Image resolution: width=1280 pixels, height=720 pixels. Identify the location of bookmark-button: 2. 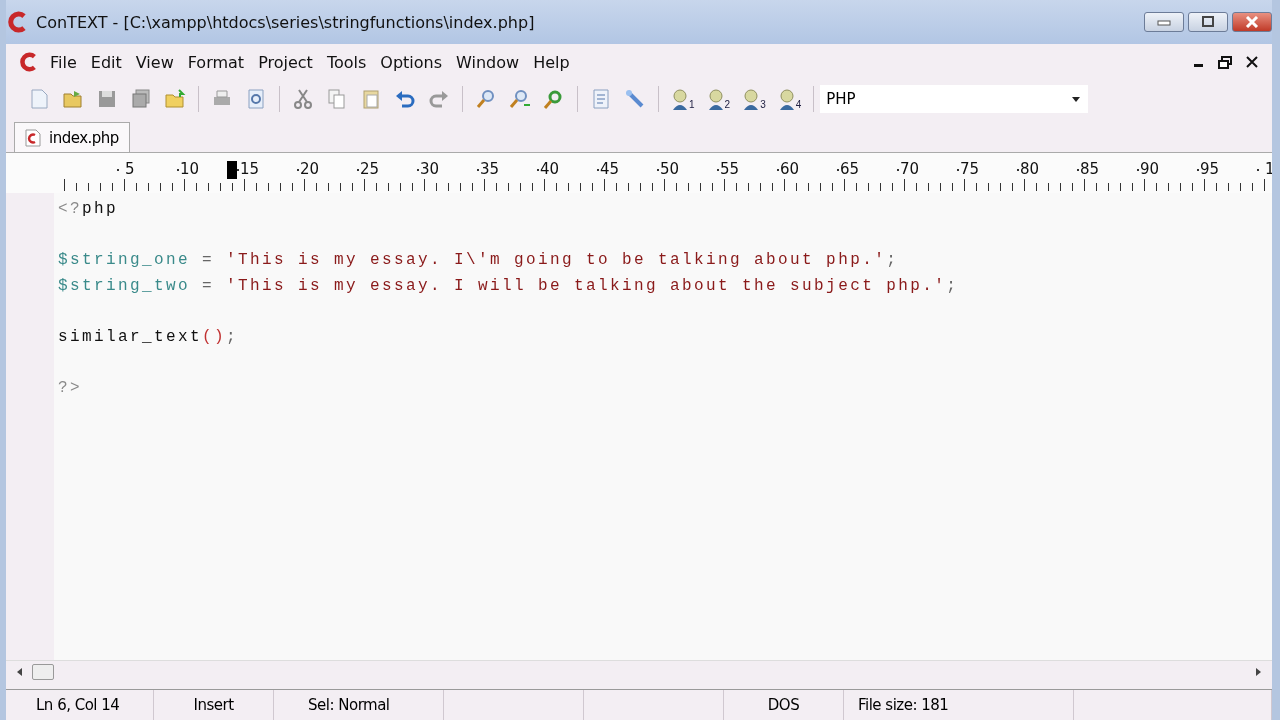
(718, 99).